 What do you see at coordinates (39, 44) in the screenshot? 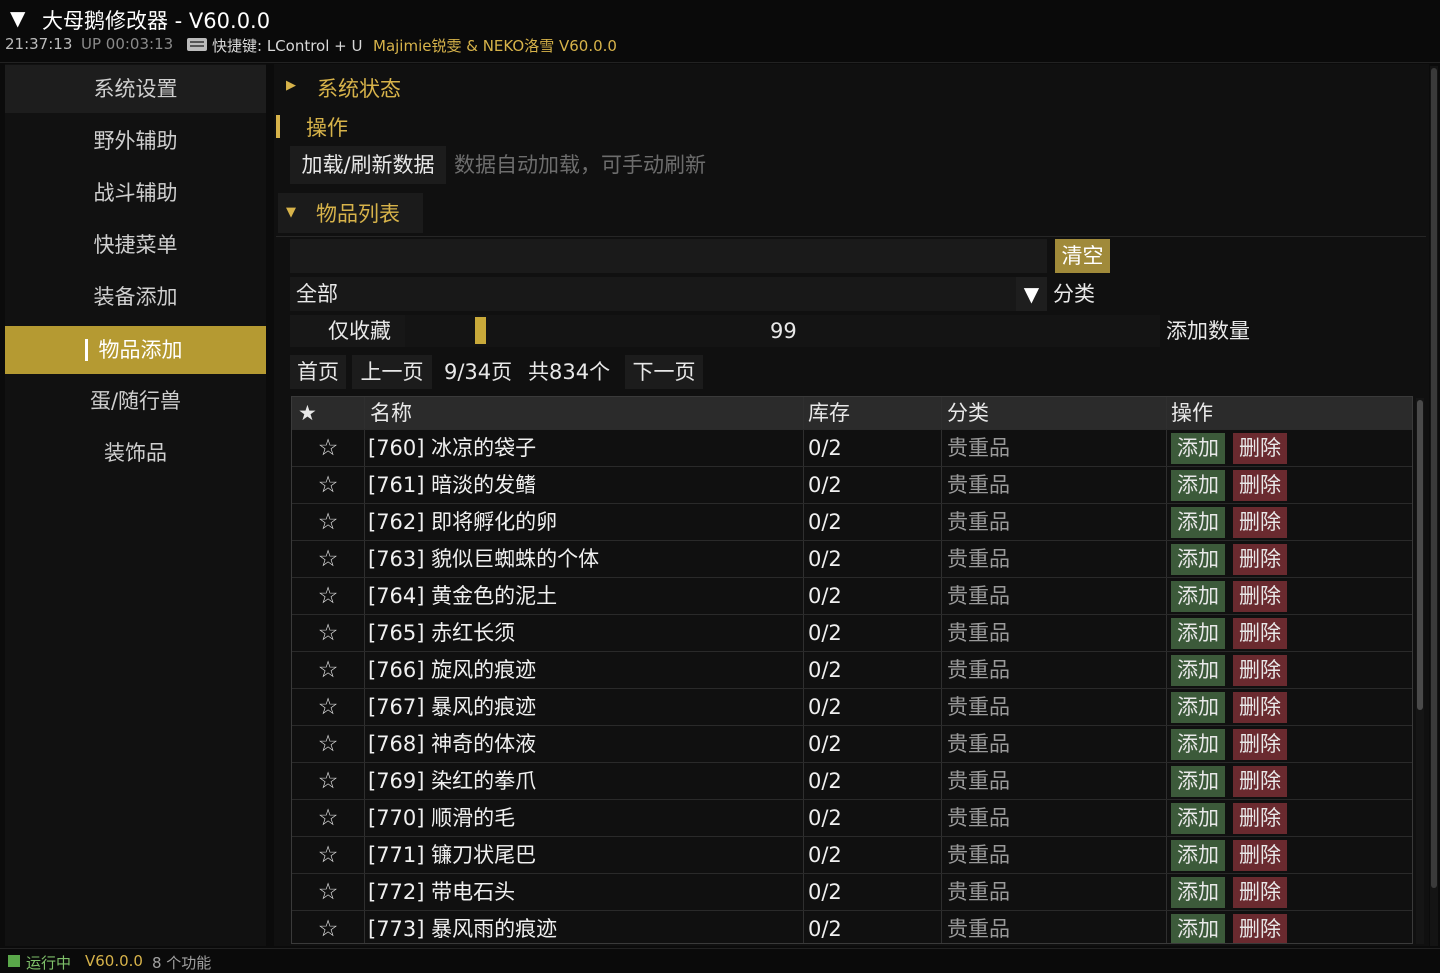
I see `clock-time: 21:37:13` at bounding box center [39, 44].